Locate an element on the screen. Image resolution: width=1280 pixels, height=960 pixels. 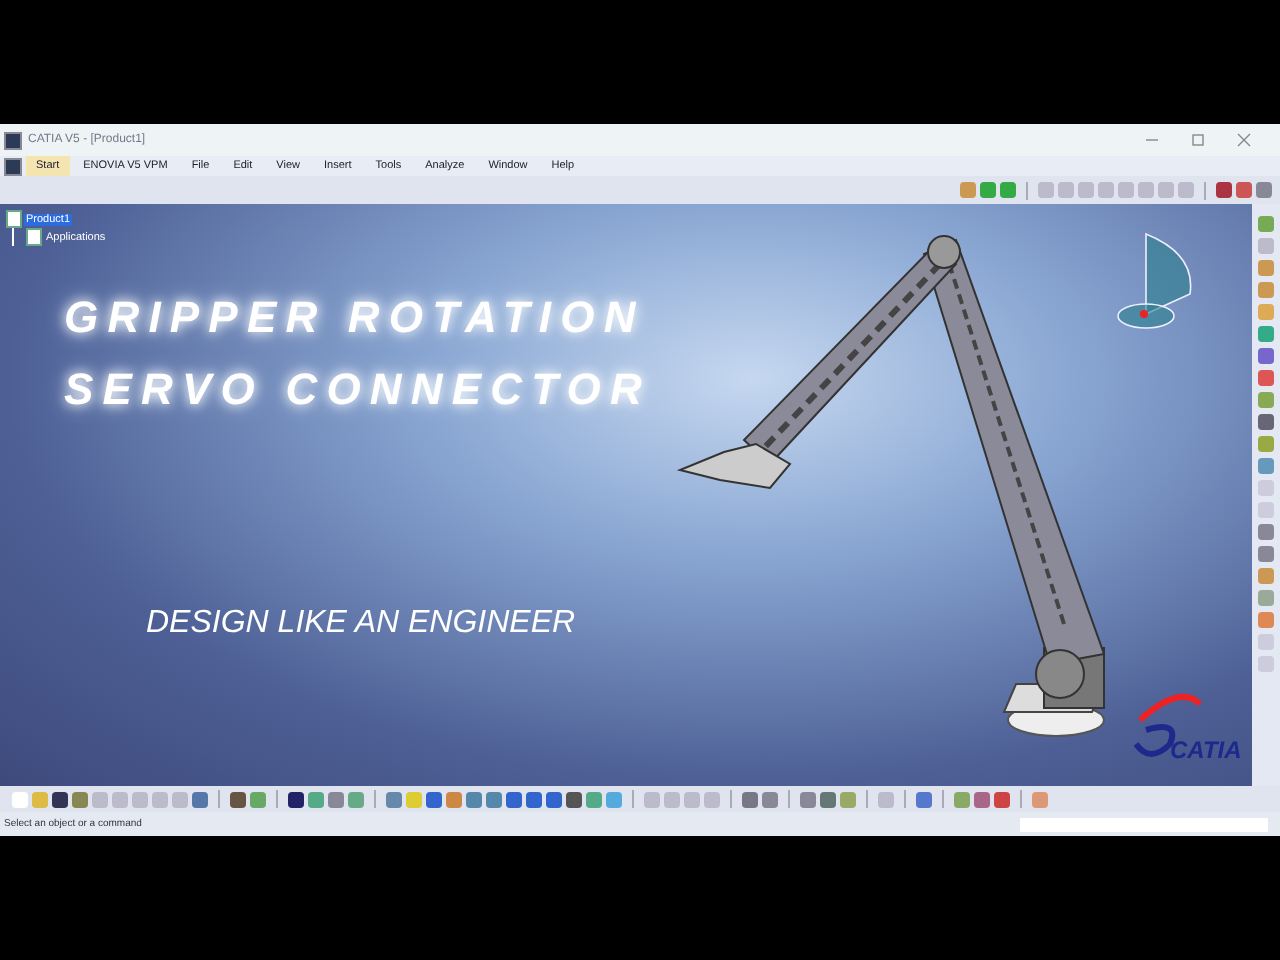
close-icon is located at coordinates (1244, 140).